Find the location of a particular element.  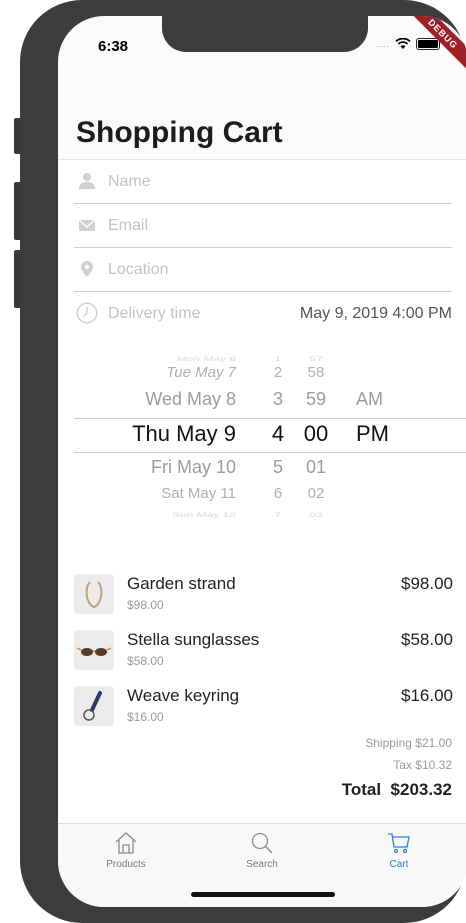

status-time: 6:38 is located at coordinates (113, 46).